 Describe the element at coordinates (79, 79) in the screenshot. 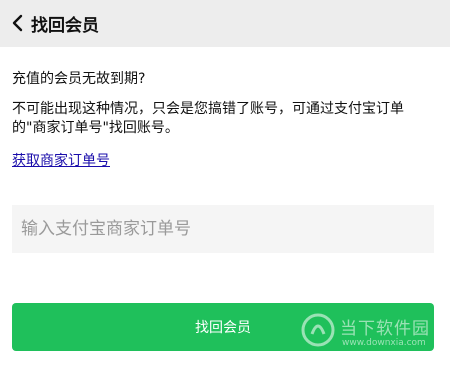

I see `faq-question: 充值的会员无故到期?` at that location.